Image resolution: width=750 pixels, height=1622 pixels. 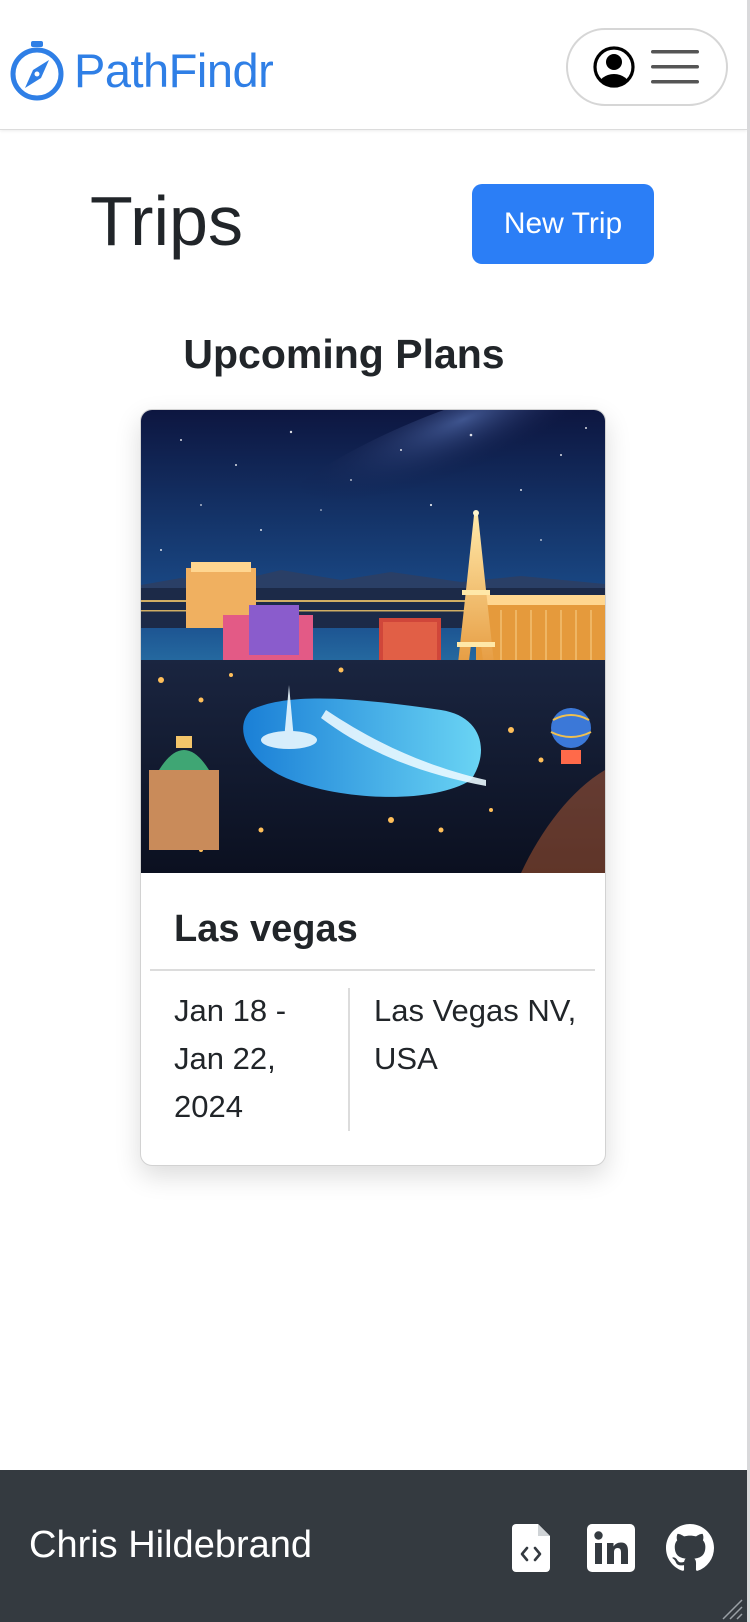 I want to click on card-column-divider, so click(x=349, y=1059).